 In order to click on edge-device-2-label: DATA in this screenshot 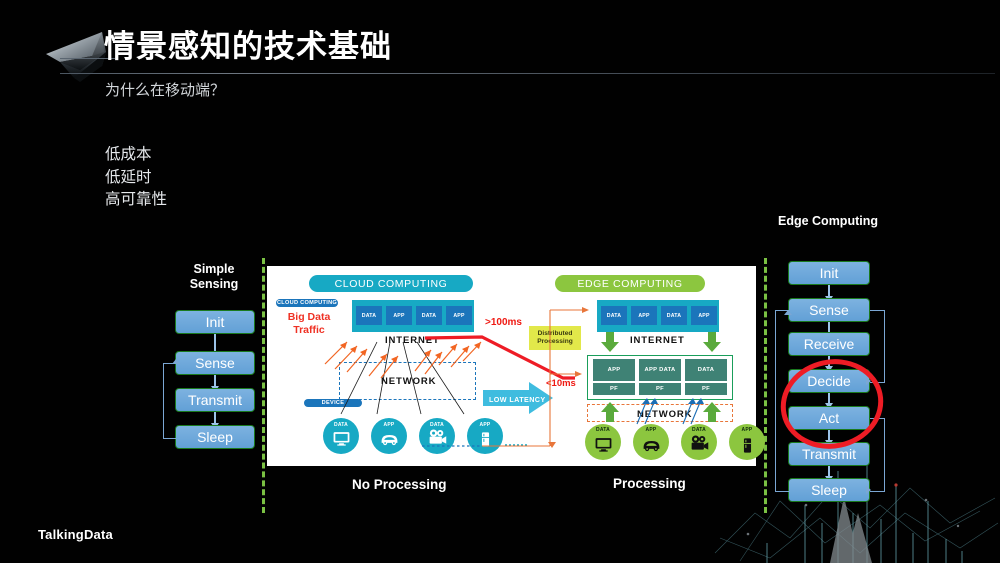, I will do `click(699, 430)`.